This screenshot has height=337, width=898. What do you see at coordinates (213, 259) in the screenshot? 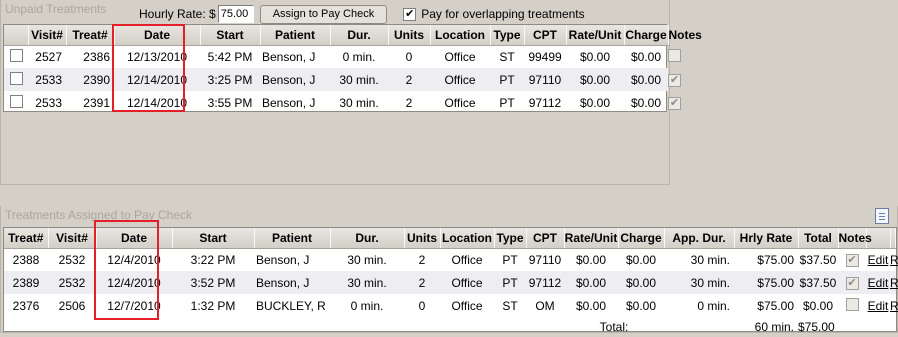
I see `cell-start: 3:22 PM` at bounding box center [213, 259].